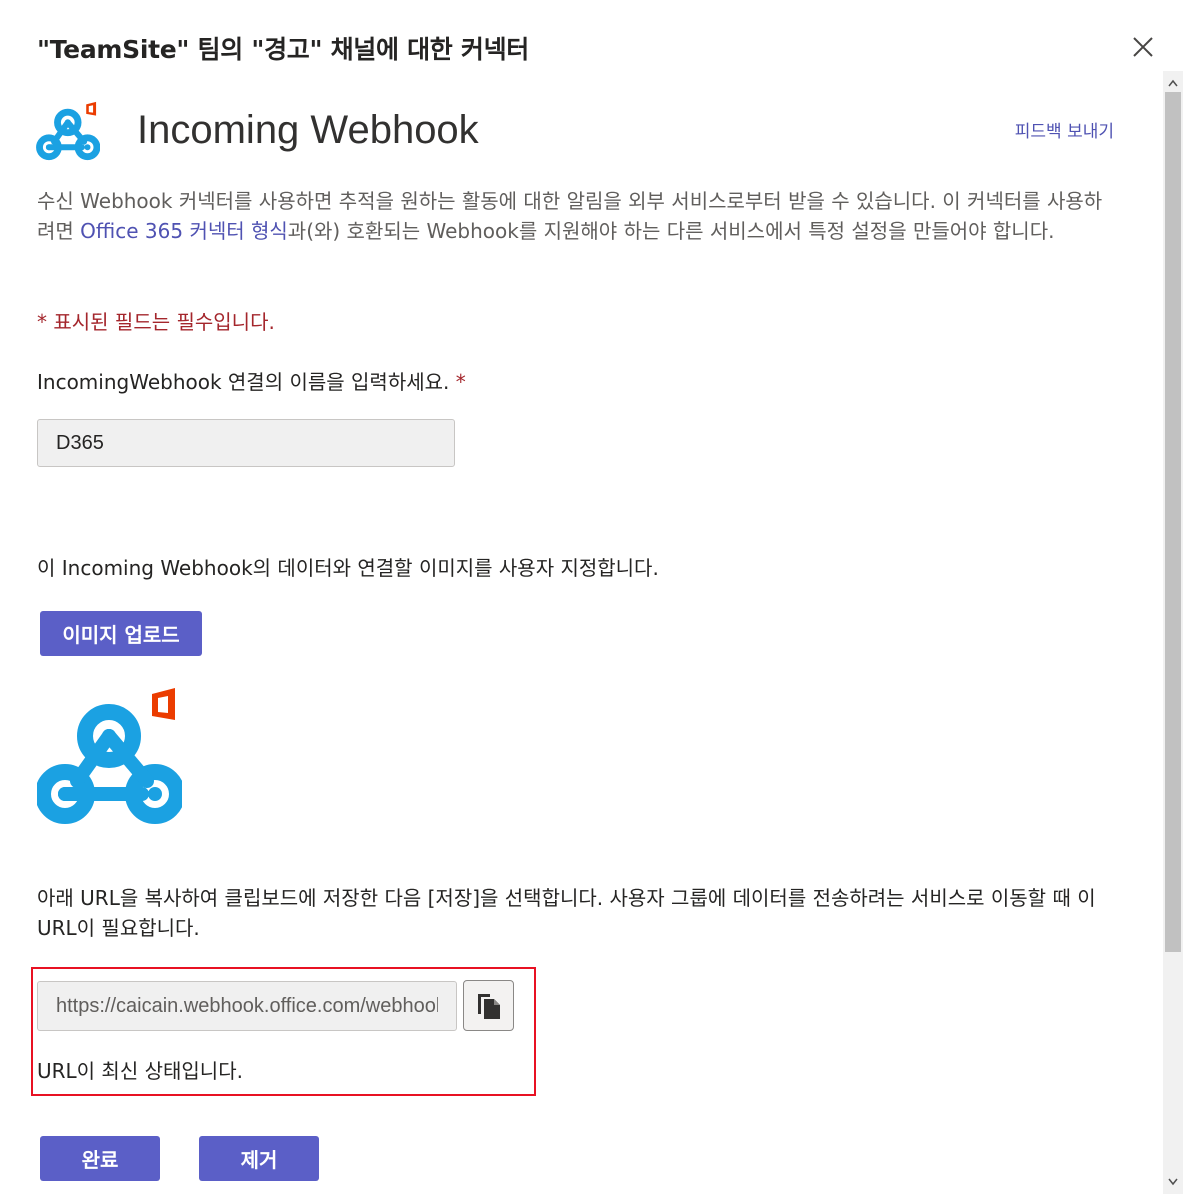  I want to click on required-marker: *, so click(460, 382).